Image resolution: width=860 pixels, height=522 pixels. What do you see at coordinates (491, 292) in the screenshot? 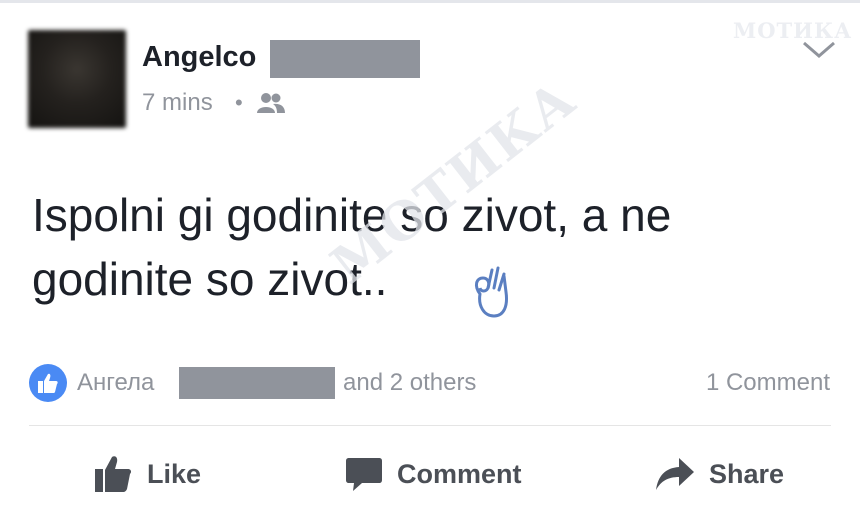
I see `ok-hand-icon` at bounding box center [491, 292].